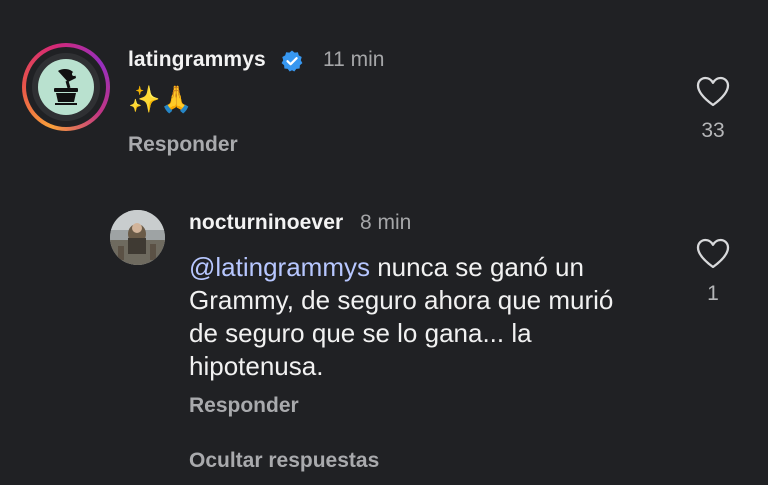 Image resolution: width=768 pixels, height=485 pixels. I want to click on avatar-ring-gap, so click(66, 87).